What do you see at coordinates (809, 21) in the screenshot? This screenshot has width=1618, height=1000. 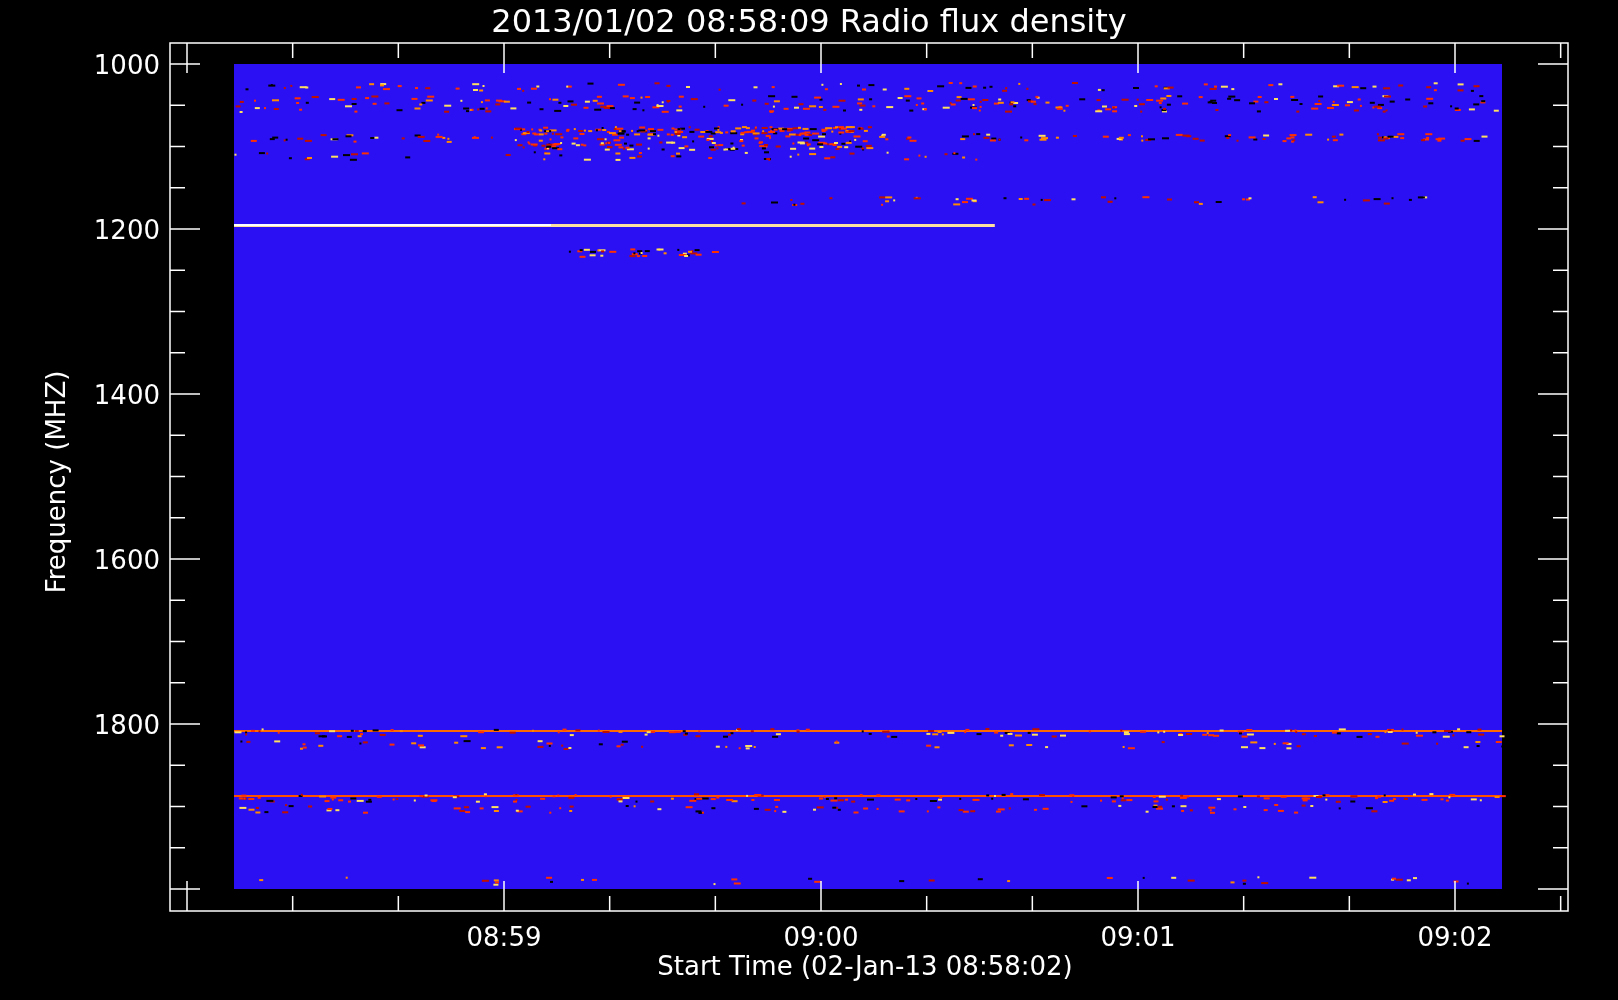 I see `chart-title: 2013/01/02 08:58:09 Radio flux density` at bounding box center [809, 21].